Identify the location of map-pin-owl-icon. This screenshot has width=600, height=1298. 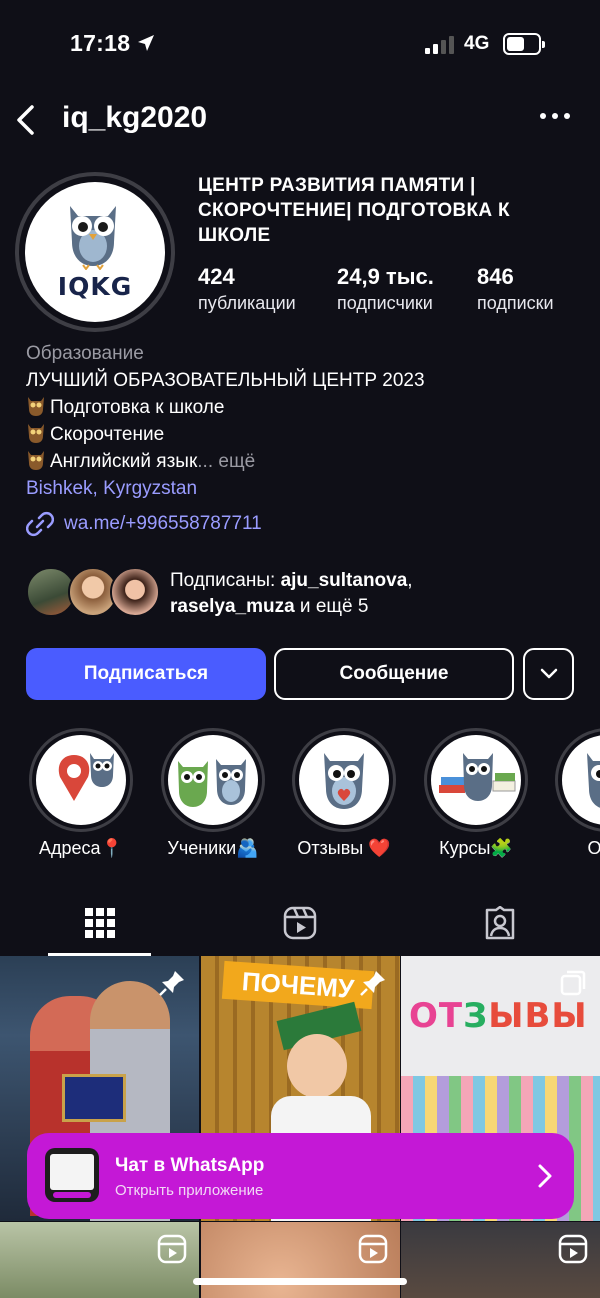
(86, 777).